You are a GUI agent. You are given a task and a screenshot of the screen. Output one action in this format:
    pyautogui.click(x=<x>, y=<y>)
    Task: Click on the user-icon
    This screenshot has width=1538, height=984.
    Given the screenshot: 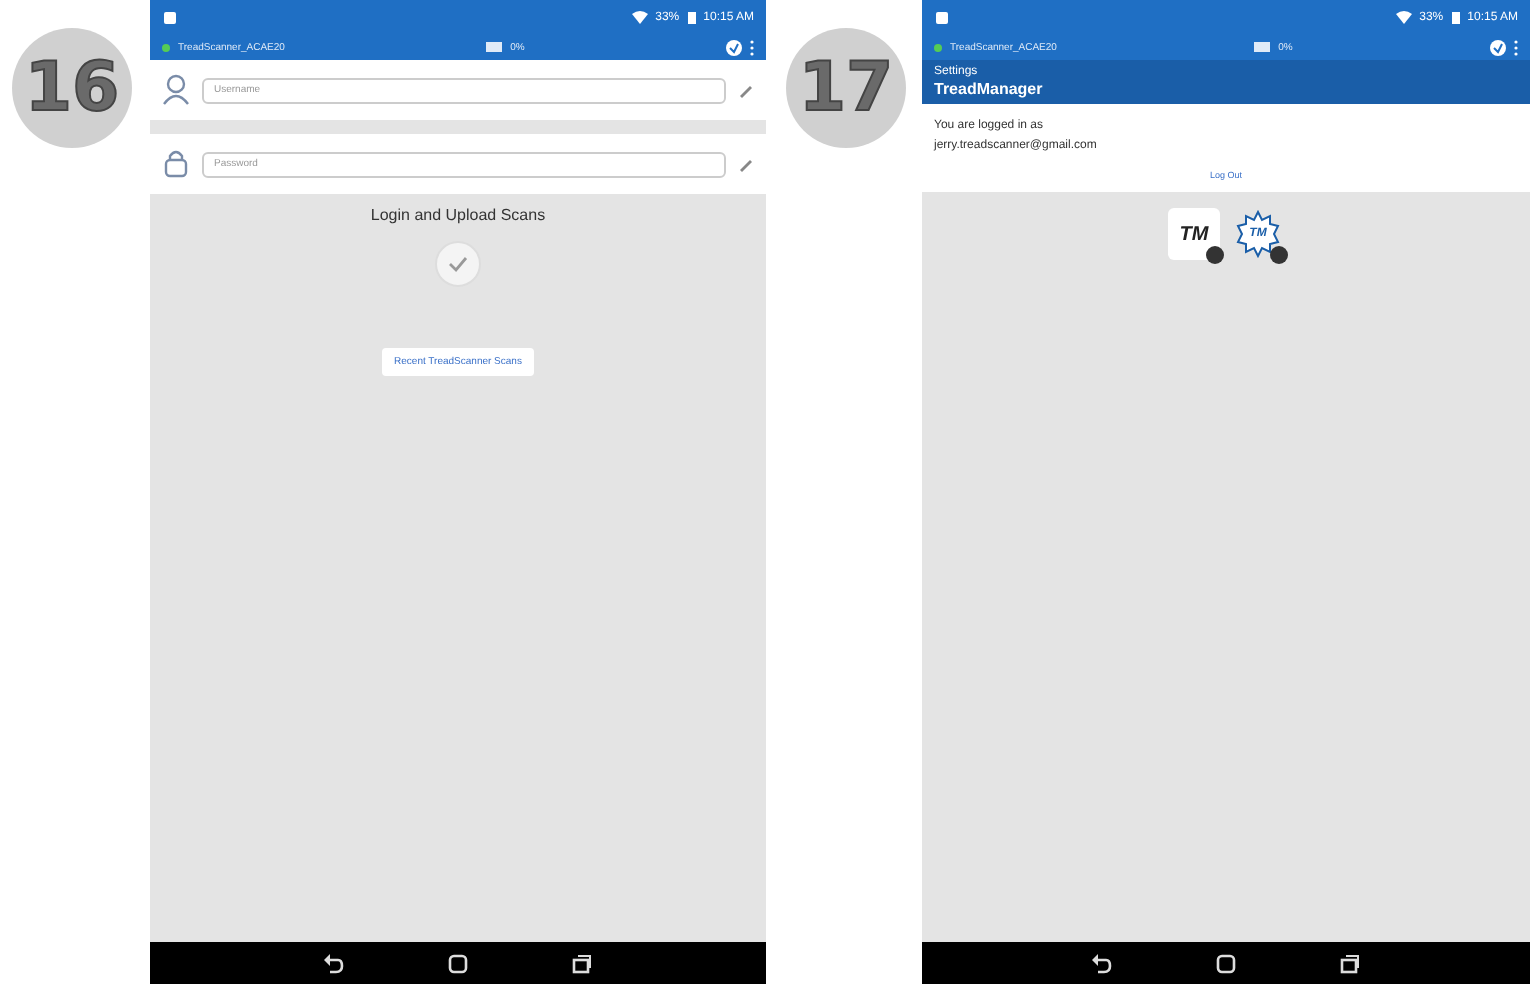 What is the action you would take?
    pyautogui.click(x=176, y=90)
    